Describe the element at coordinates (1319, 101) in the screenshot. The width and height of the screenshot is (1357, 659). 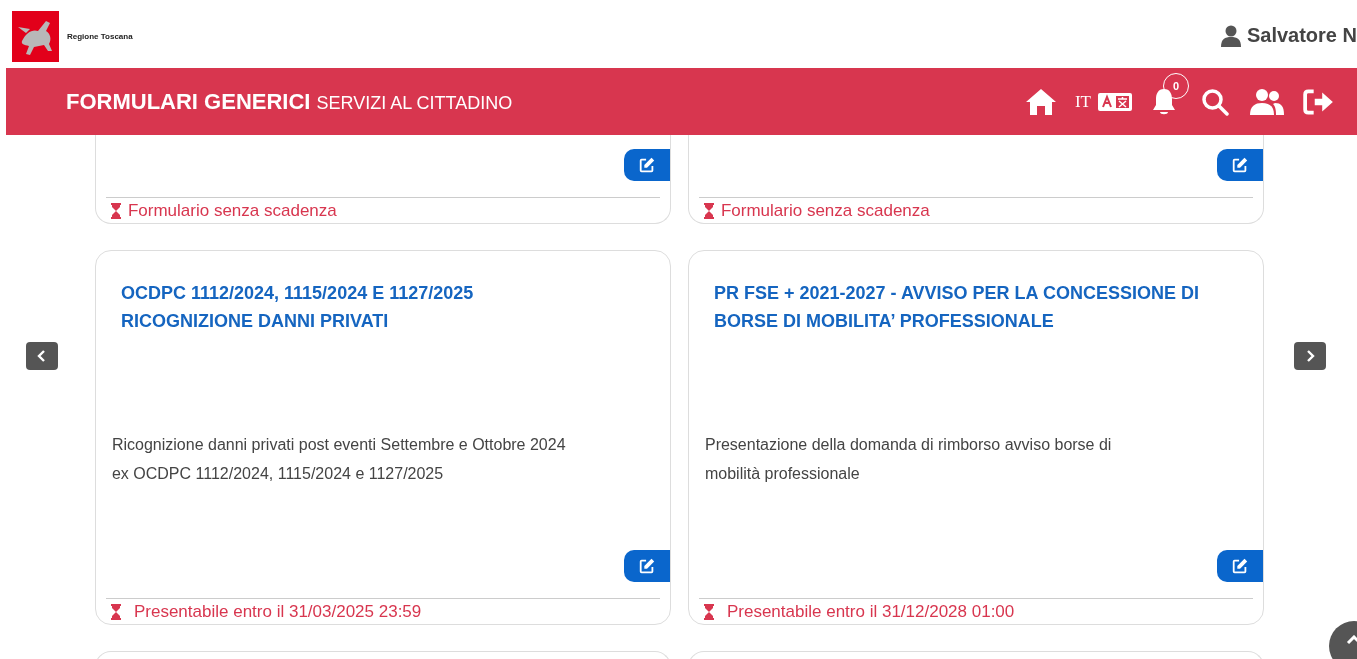
I see `logout-icon` at that location.